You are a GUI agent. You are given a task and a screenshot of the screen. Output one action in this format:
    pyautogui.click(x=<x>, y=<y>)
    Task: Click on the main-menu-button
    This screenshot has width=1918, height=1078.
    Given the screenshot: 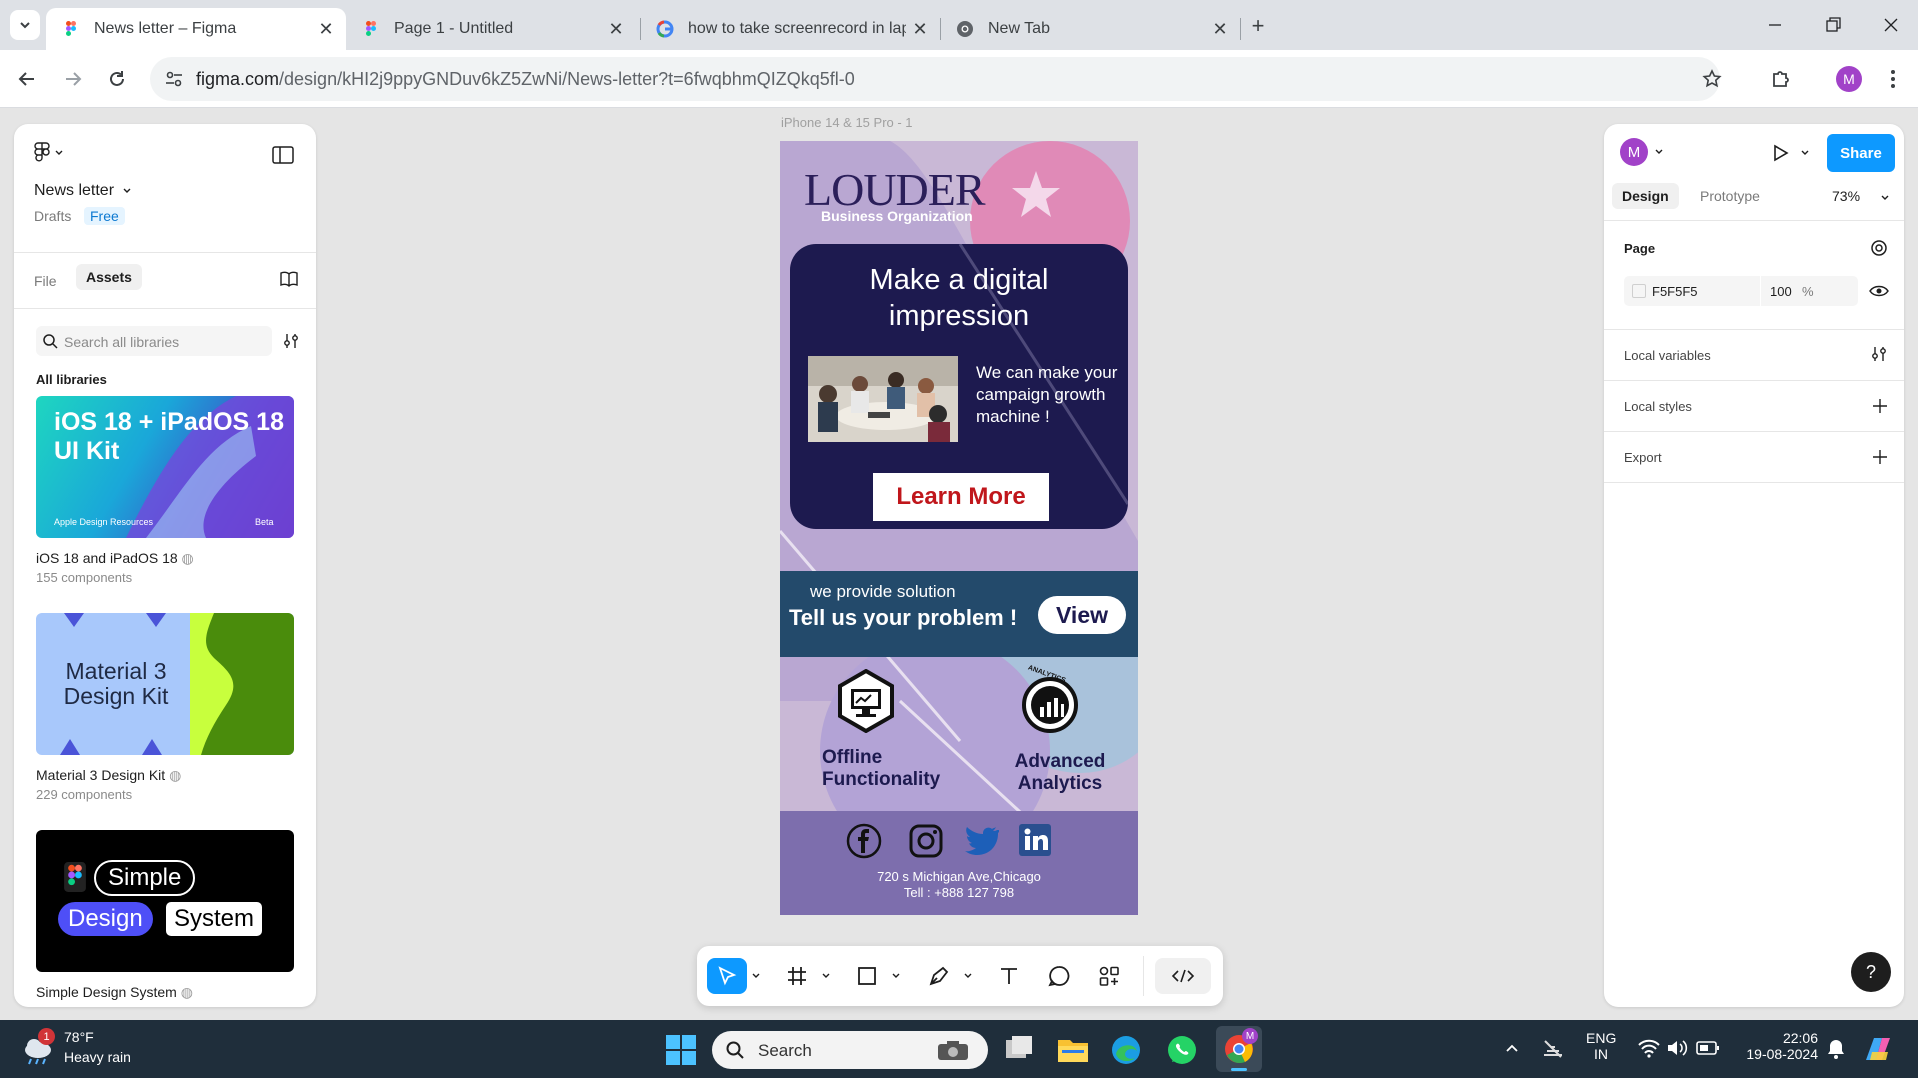 What is the action you would take?
    pyautogui.click(x=49, y=153)
    